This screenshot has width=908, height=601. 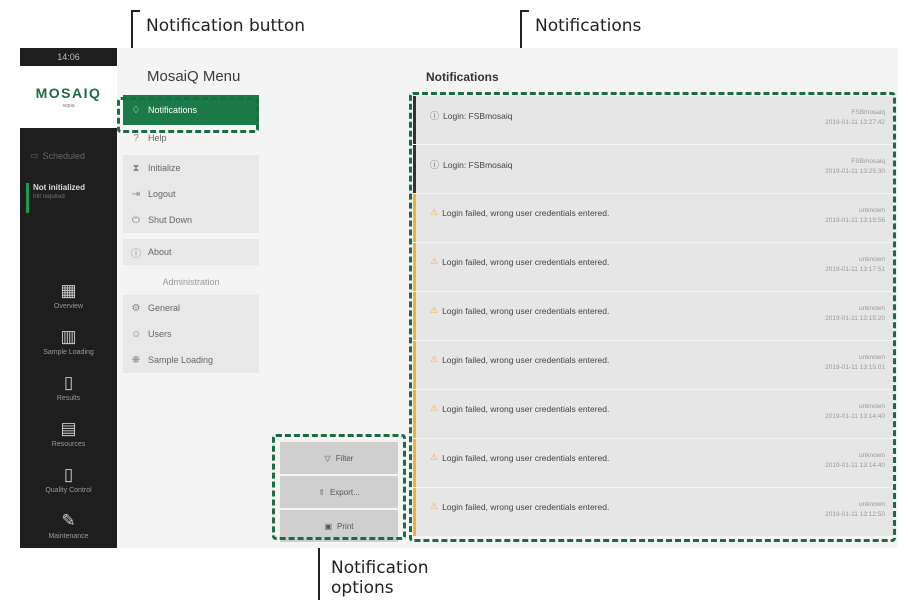 I want to click on notification-meta: unknown 2019-01-11 13:19:56, so click(x=855, y=216).